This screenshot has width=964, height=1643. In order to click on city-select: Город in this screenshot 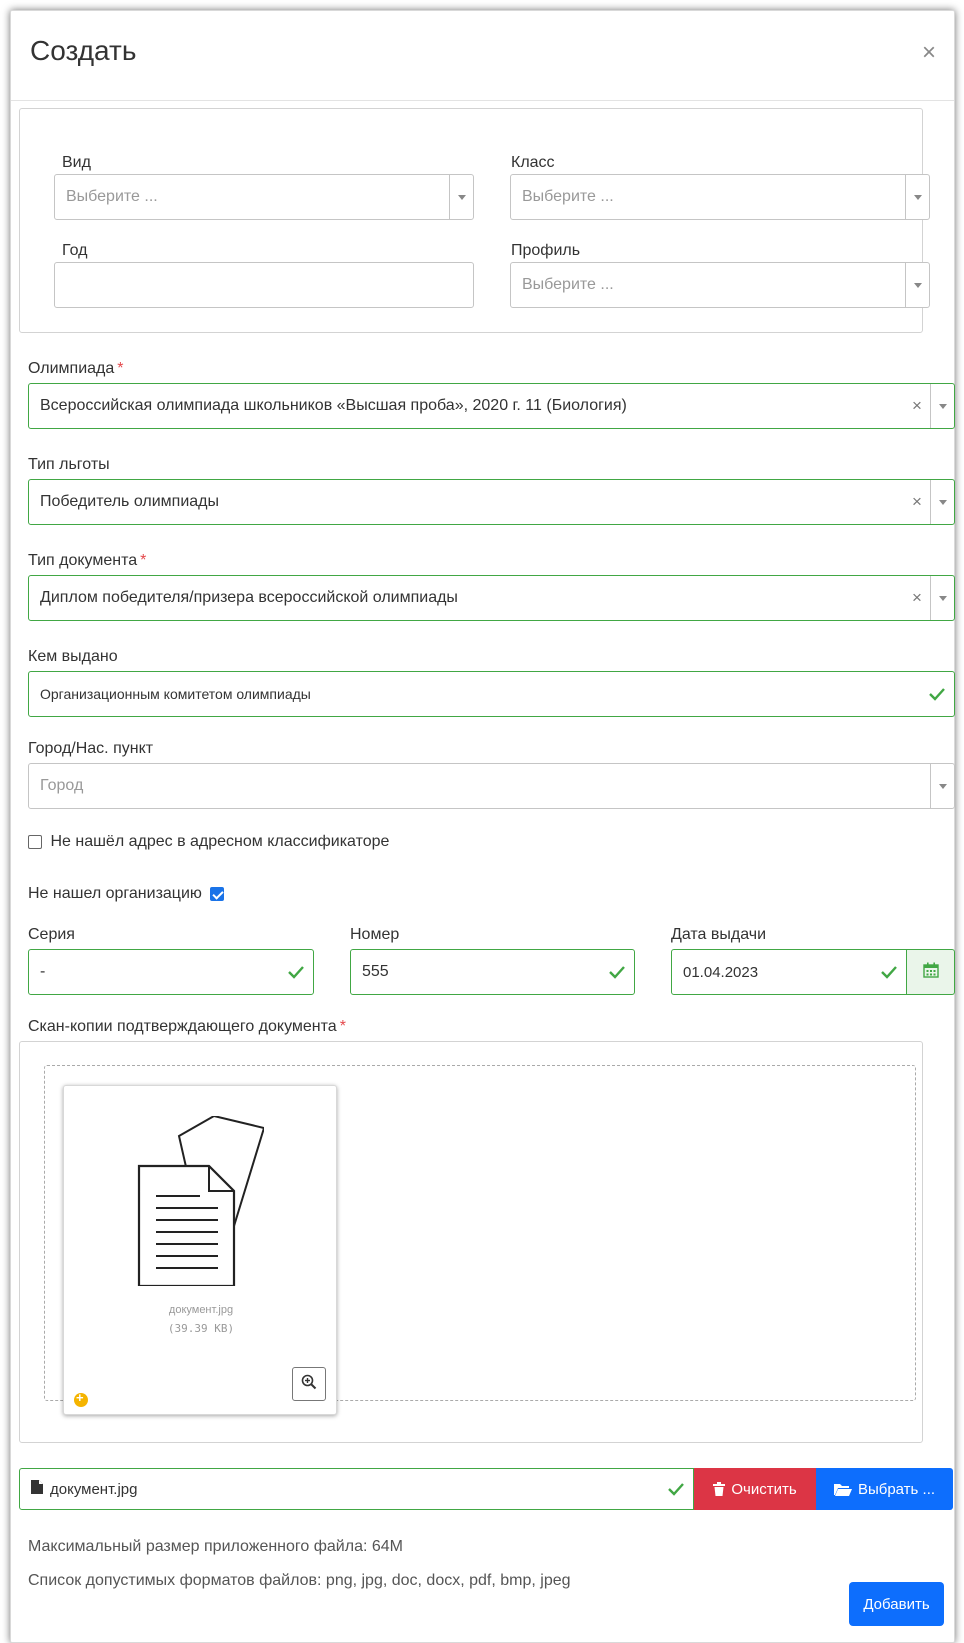, I will do `click(491, 786)`.